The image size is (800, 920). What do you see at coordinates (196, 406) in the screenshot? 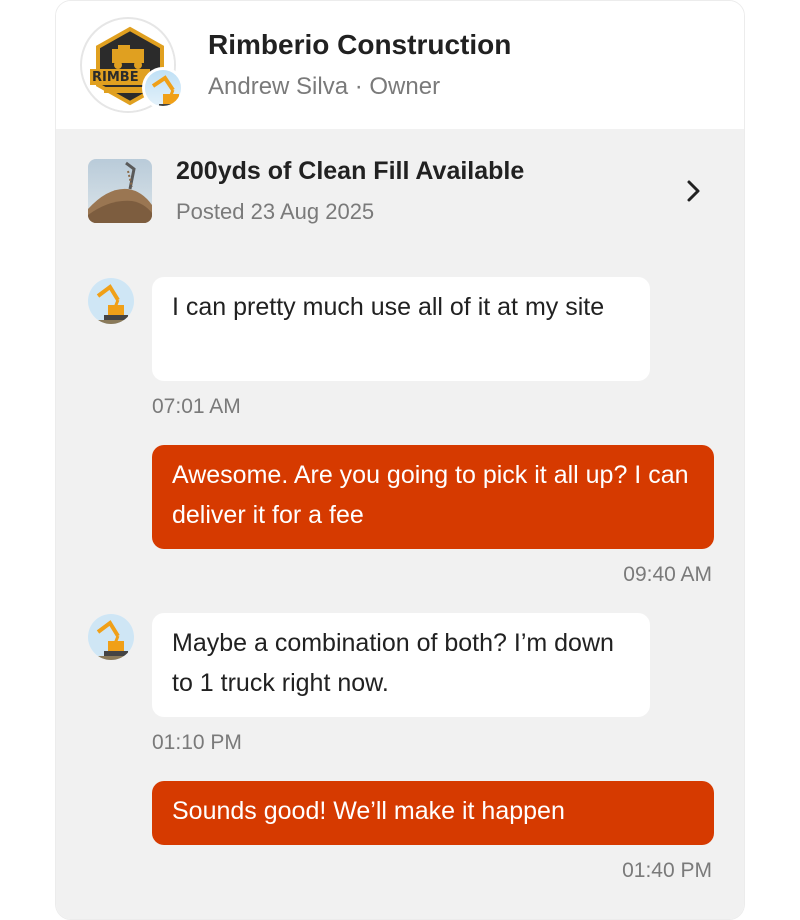
I see `message-time: 07:01 AM` at bounding box center [196, 406].